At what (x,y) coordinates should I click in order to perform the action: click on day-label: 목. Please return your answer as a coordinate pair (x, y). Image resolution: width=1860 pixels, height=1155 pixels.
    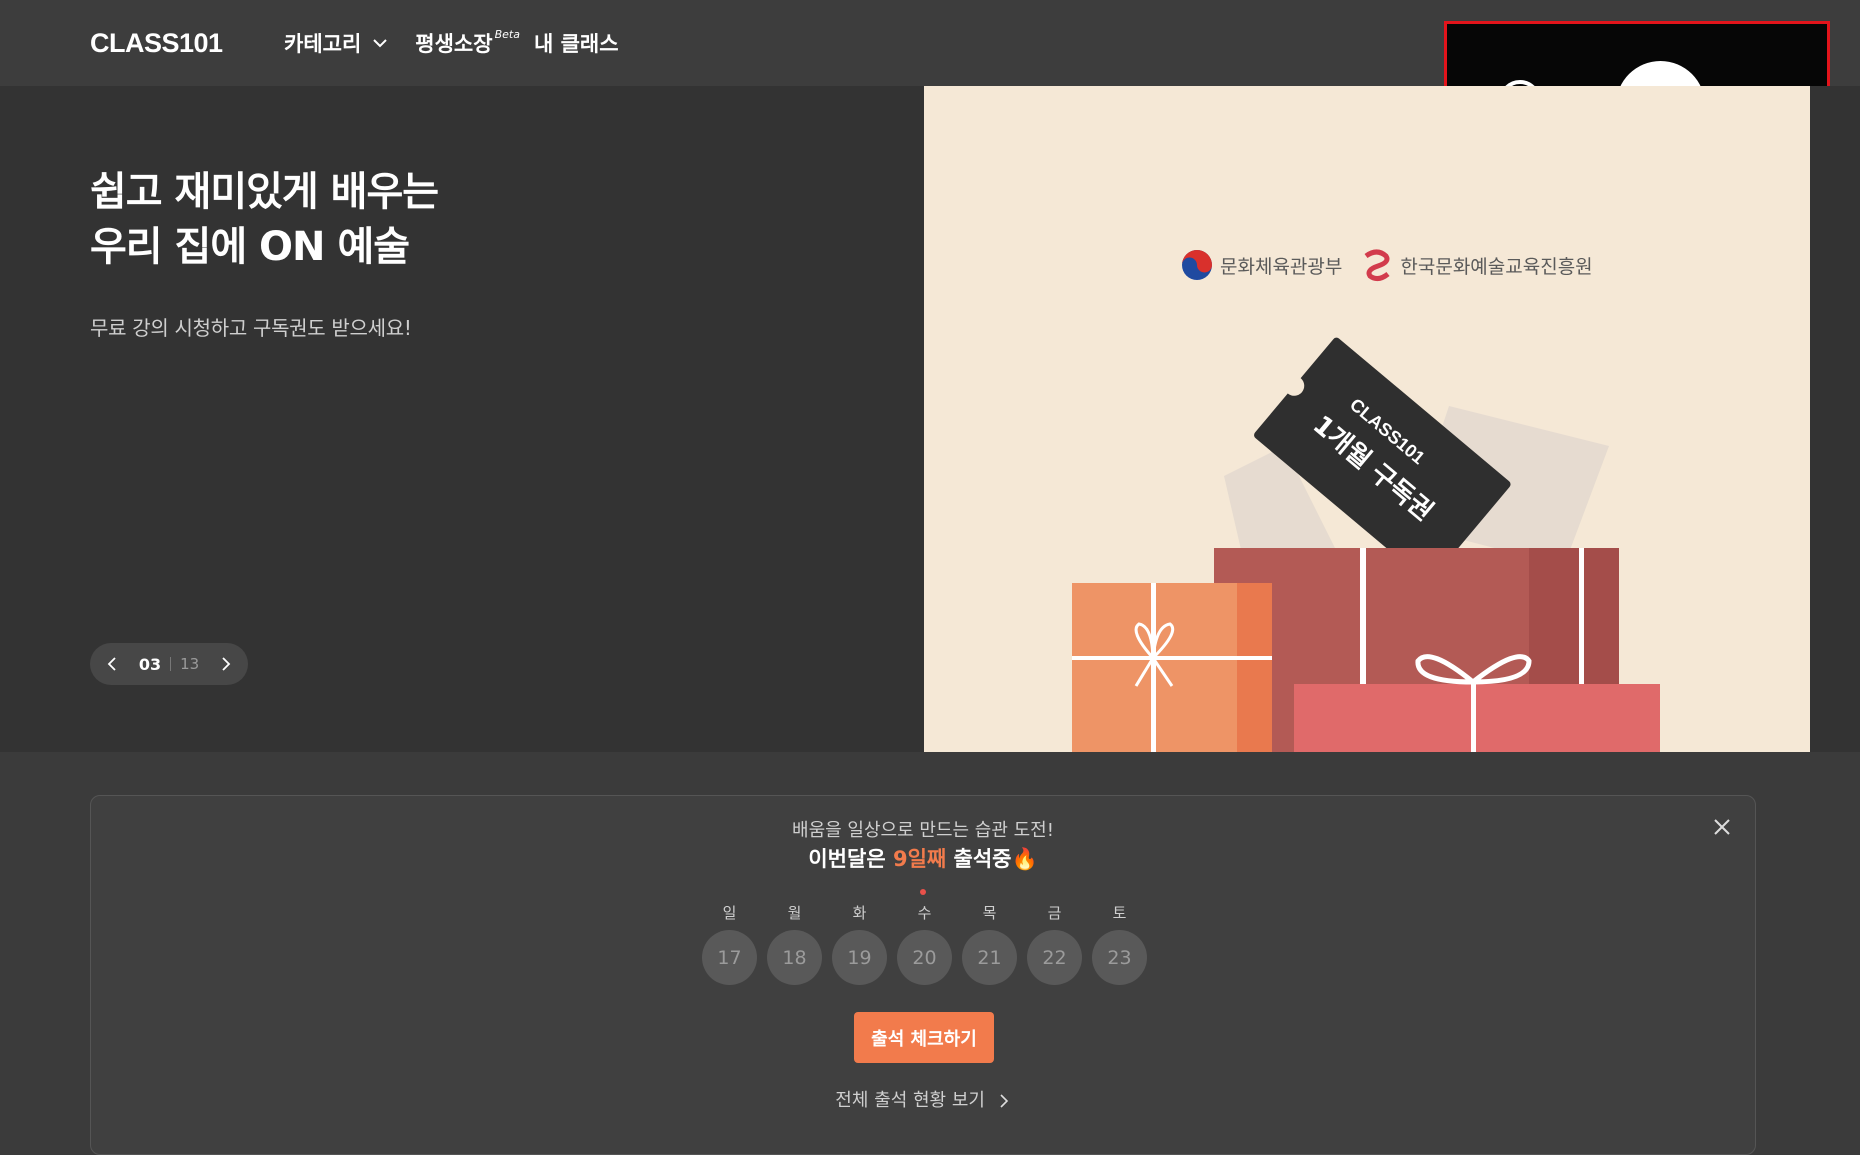
    Looking at the image, I should click on (989, 913).